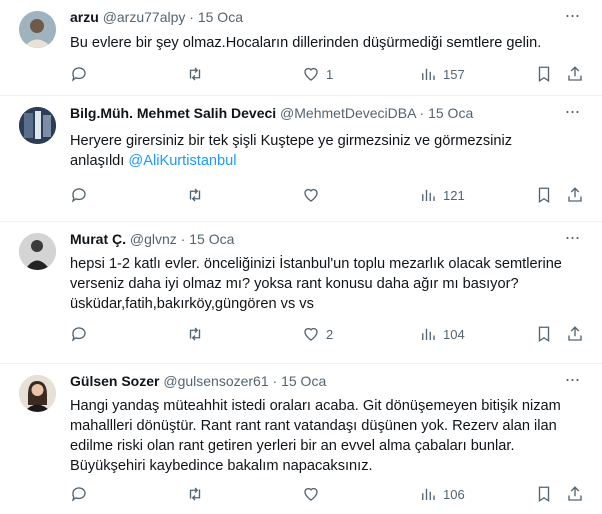 This screenshot has width=602, height=514. Describe the element at coordinates (84, 17) in the screenshot. I see `author-name: arzu` at that location.